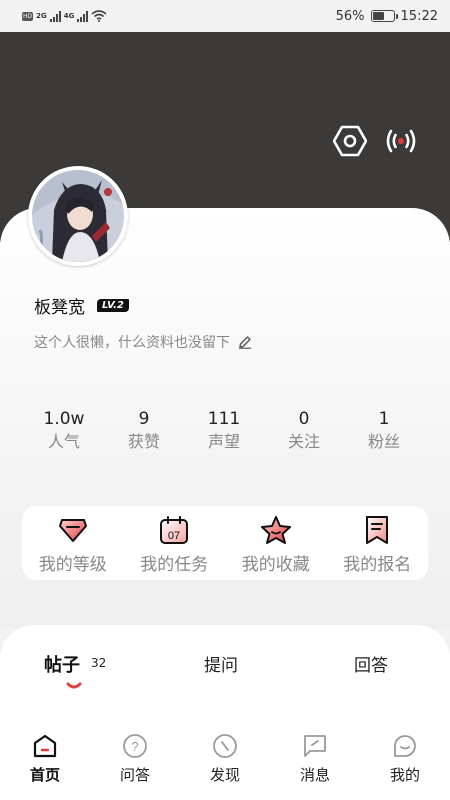 This screenshot has width=450, height=800. I want to click on my-registrations-button: 我的报名, so click(378, 543).